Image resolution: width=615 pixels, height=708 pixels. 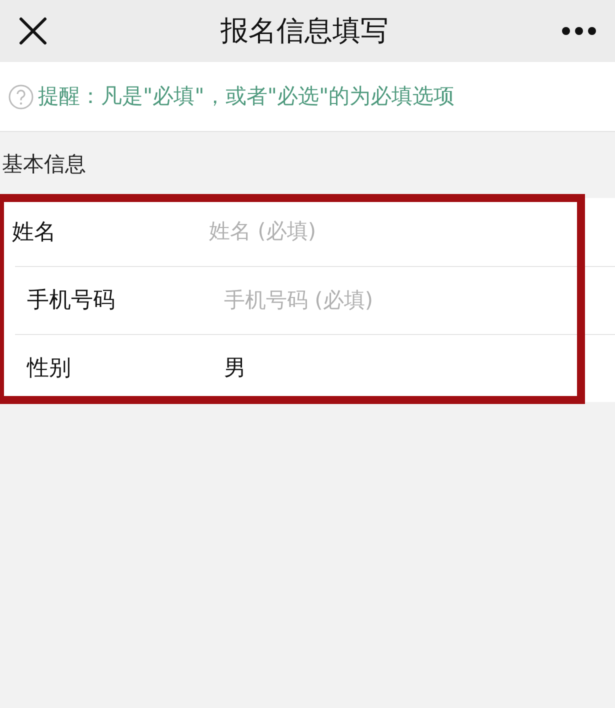 I want to click on field-label: 手机号码, so click(x=71, y=301).